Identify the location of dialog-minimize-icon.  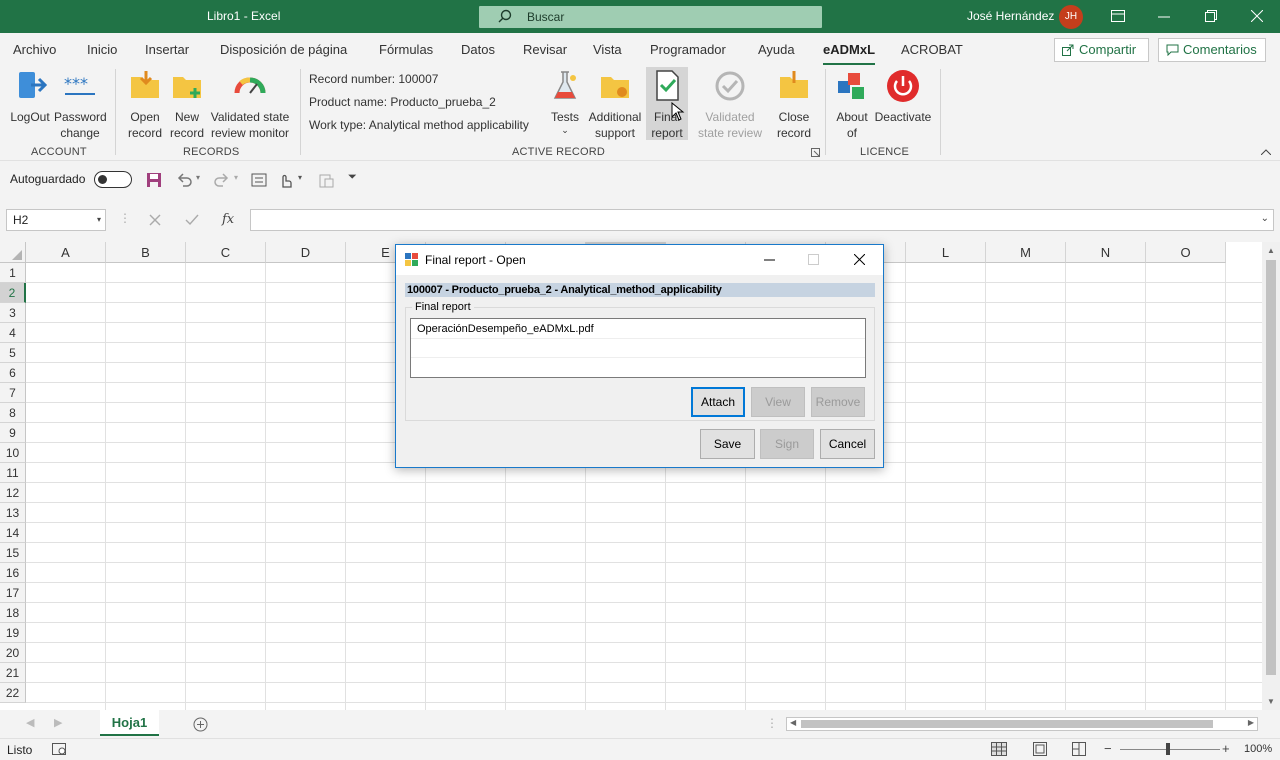
(769, 260).